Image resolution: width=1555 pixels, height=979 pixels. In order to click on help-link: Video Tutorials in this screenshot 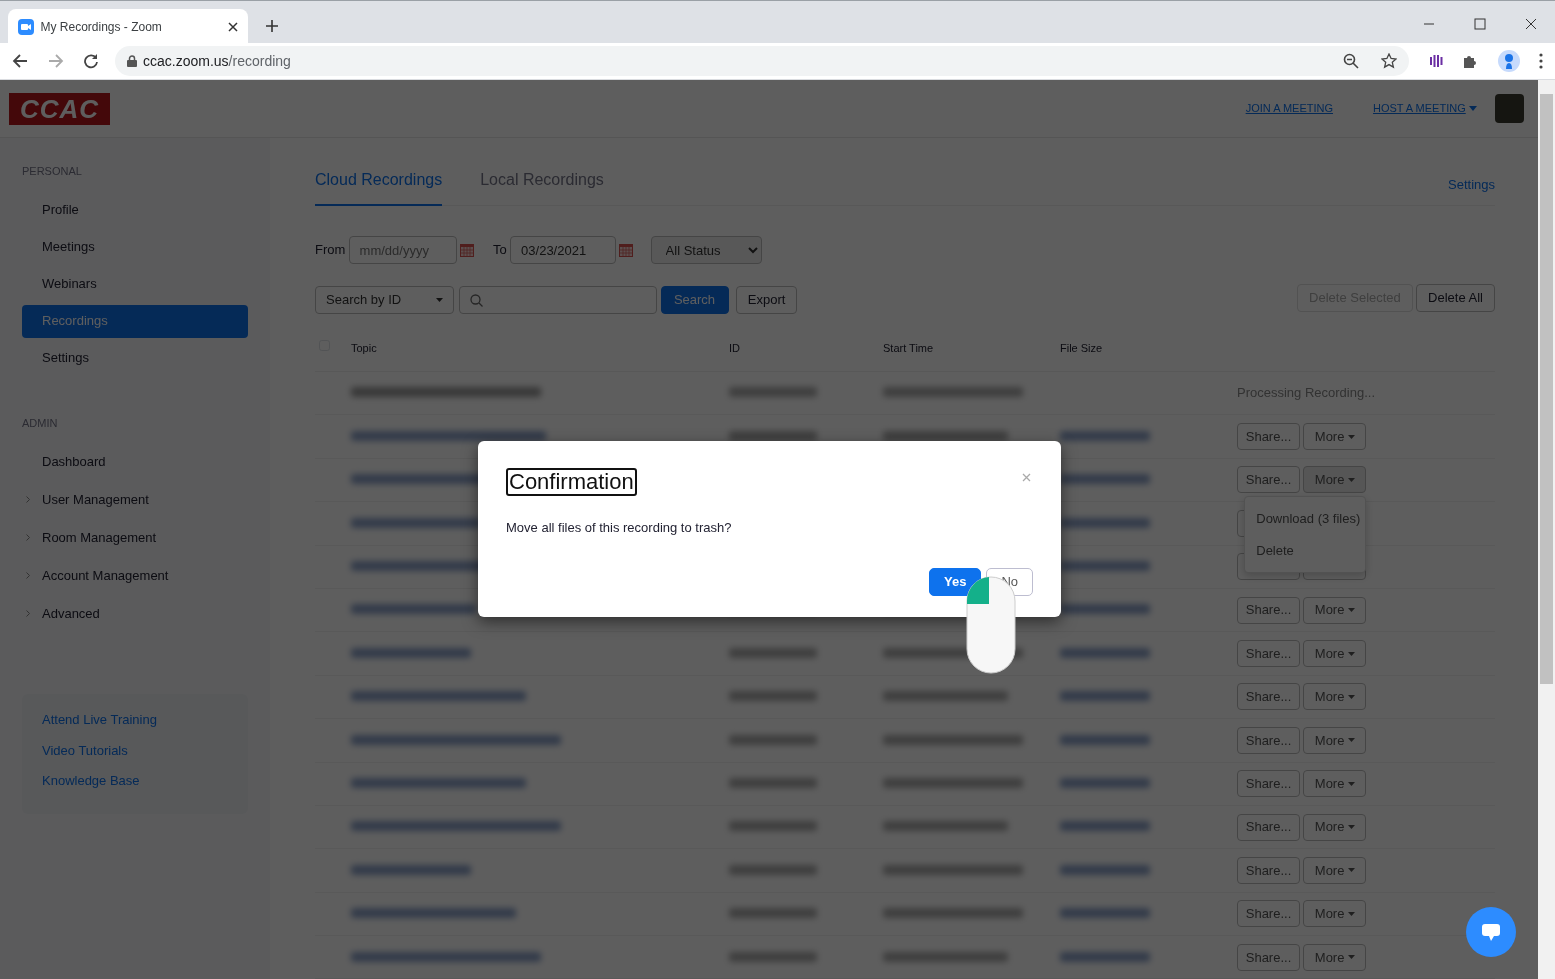, I will do `click(135, 750)`.